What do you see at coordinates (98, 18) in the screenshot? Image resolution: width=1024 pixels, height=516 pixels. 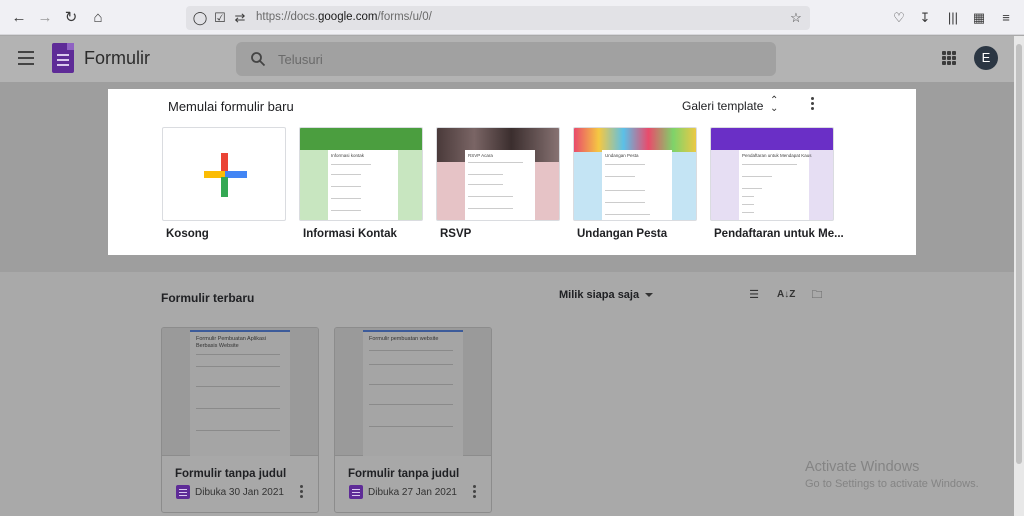 I see `home-icon: ⌂` at bounding box center [98, 18].